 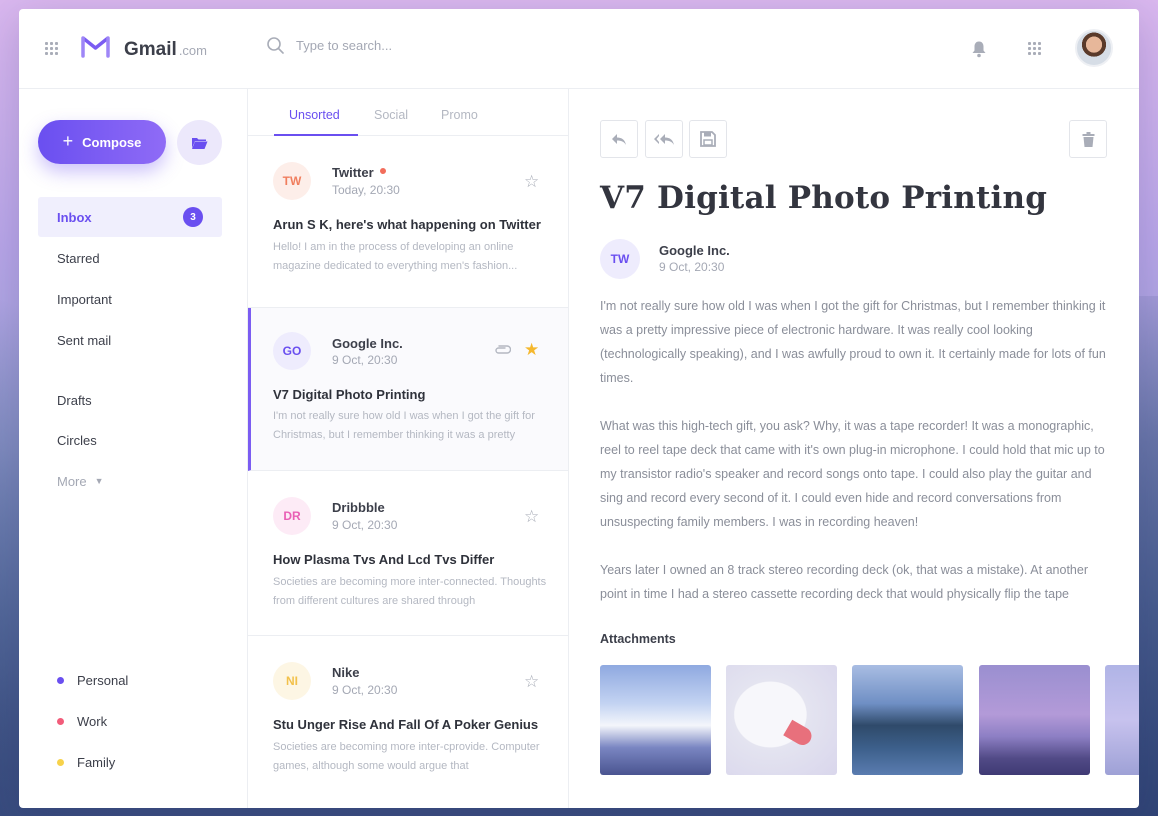 I want to click on delete-button, so click(x=1088, y=139).